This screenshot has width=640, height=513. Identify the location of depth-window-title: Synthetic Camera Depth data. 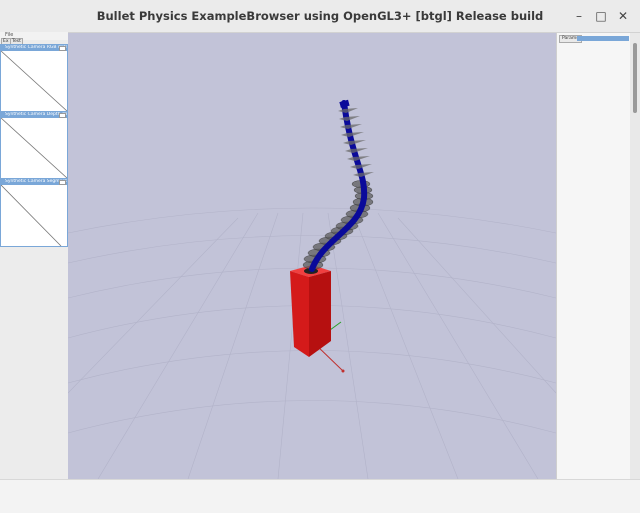
(34, 115).